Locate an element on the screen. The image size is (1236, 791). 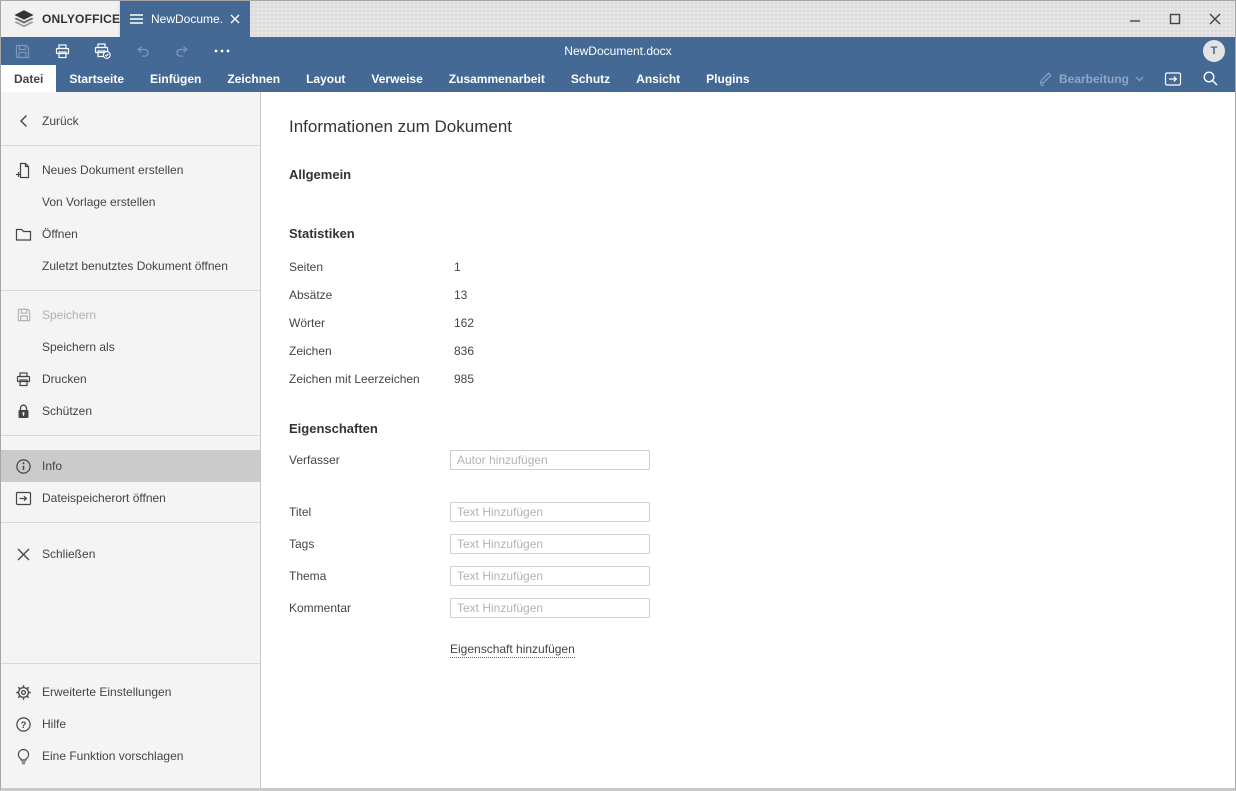
search-button is located at coordinates (1210, 78).